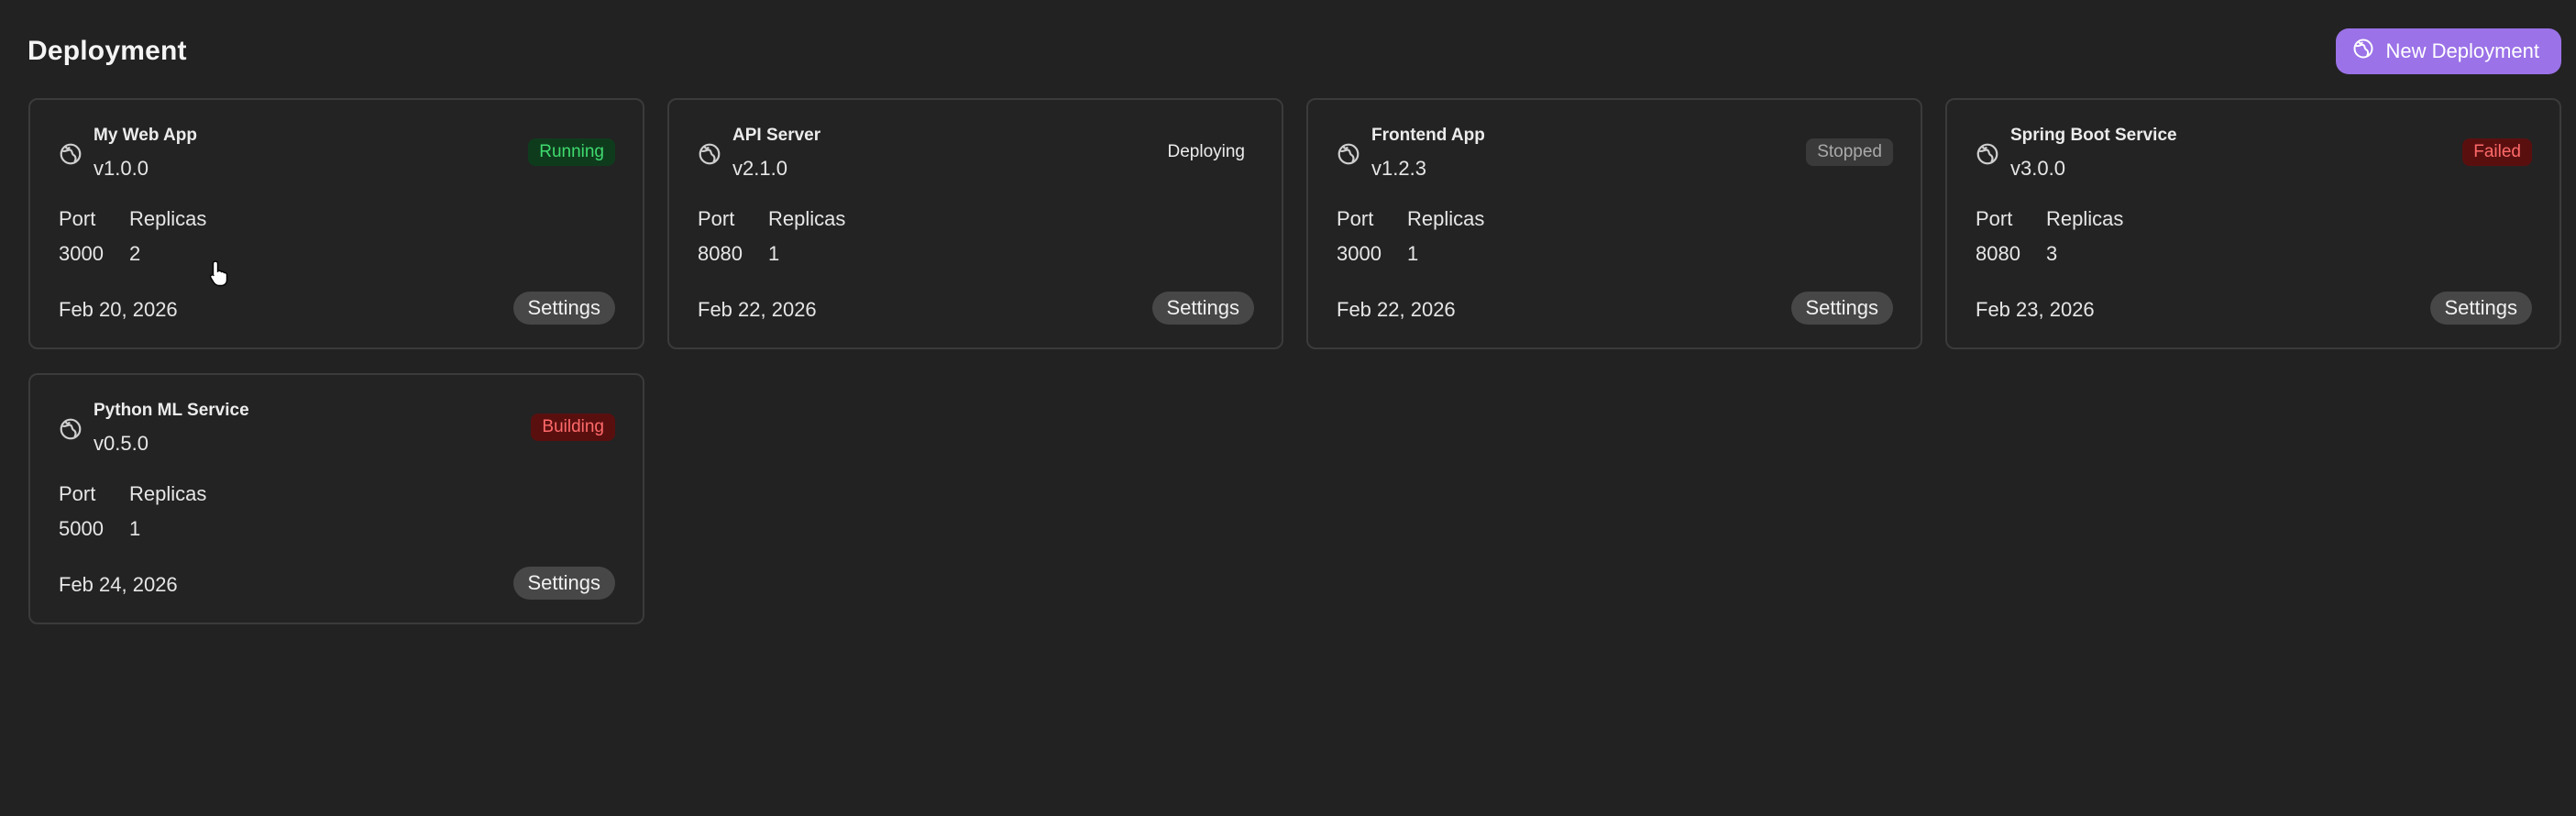 The image size is (2576, 816). Describe the element at coordinates (118, 584) in the screenshot. I see `deployment-date: Feb 24, 2026` at that location.